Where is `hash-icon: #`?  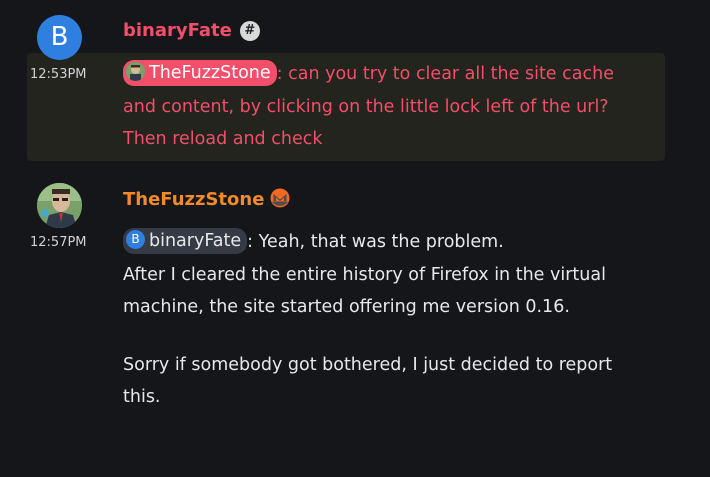
hash-icon: # is located at coordinates (249, 31).